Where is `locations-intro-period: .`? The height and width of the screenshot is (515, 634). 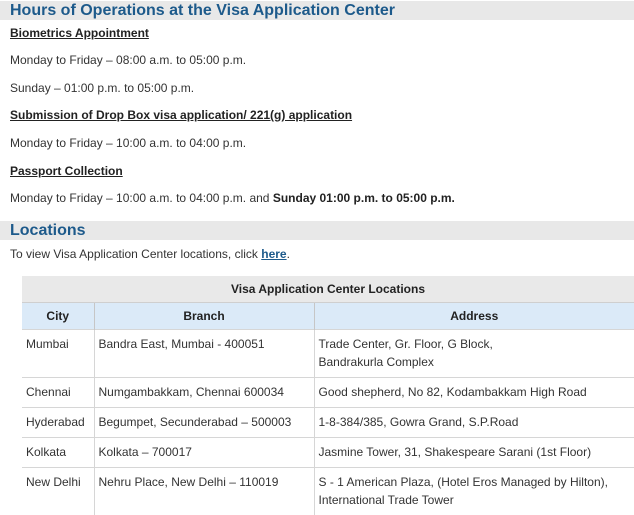 locations-intro-period: . is located at coordinates (288, 254).